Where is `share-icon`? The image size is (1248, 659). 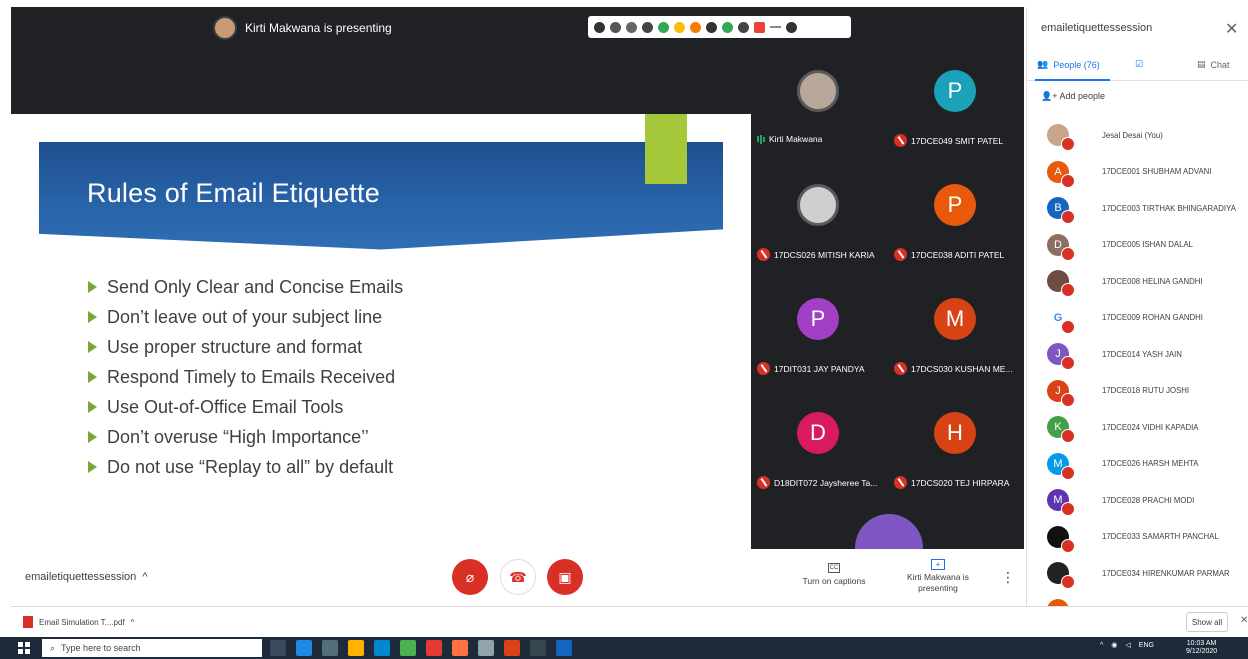 share-icon is located at coordinates (711, 27).